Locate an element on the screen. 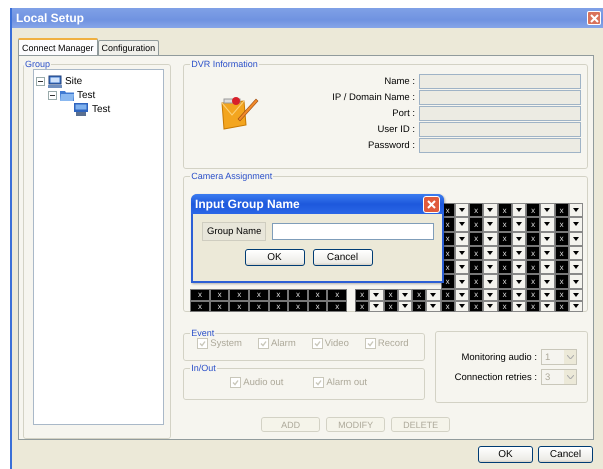  dialog-button: OK is located at coordinates (274, 257).